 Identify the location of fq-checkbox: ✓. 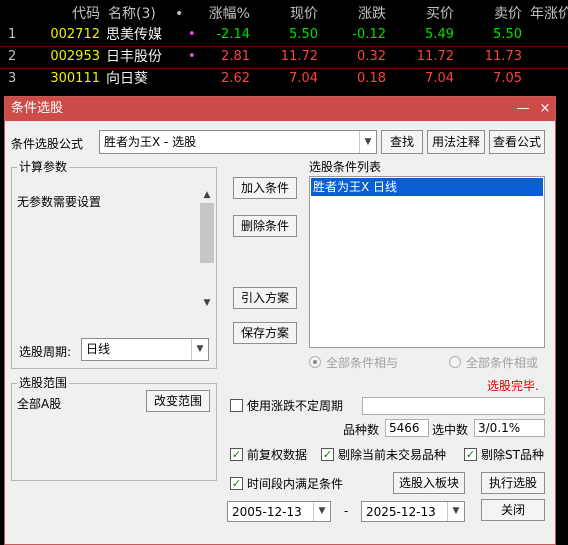
(236, 454).